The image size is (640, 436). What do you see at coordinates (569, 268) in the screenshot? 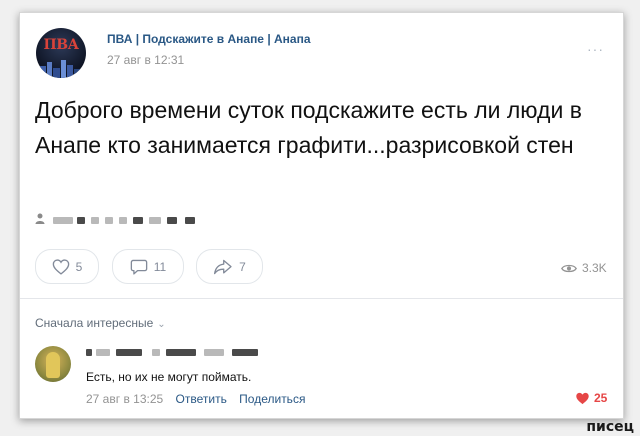
I see `eye-icon` at bounding box center [569, 268].